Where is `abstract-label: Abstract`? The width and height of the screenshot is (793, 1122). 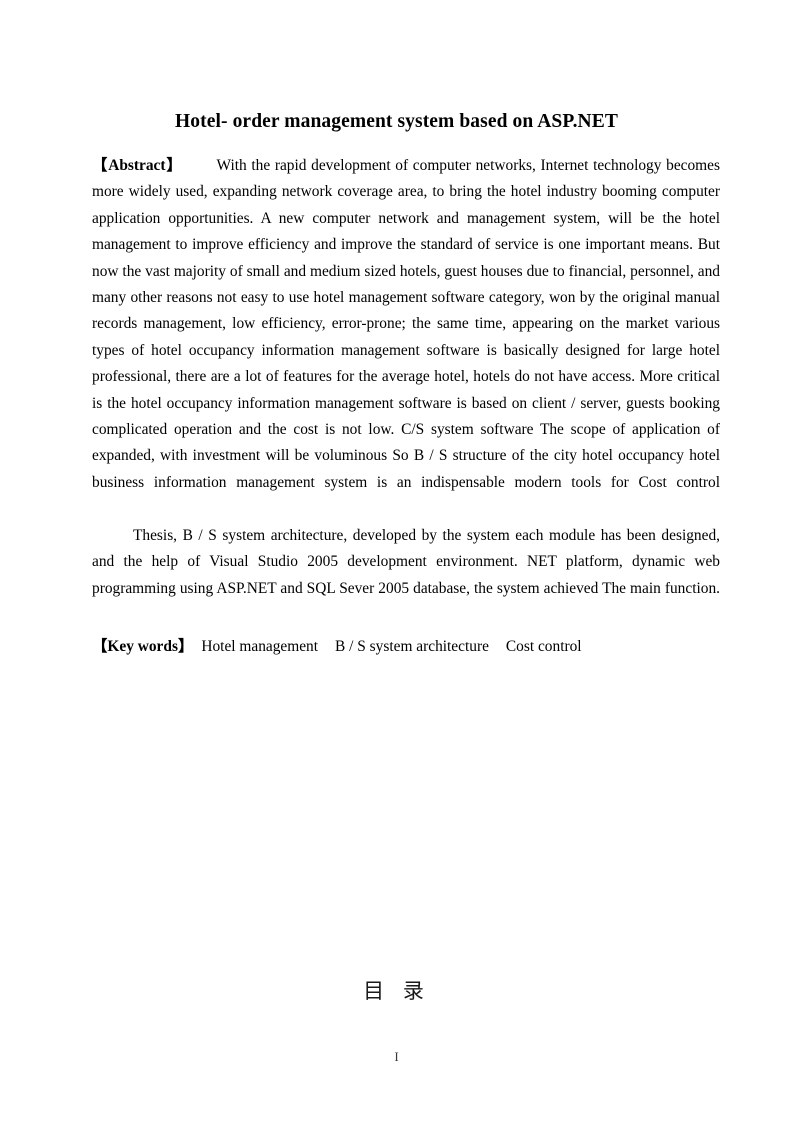
abstract-label: Abstract is located at coordinates (137, 165).